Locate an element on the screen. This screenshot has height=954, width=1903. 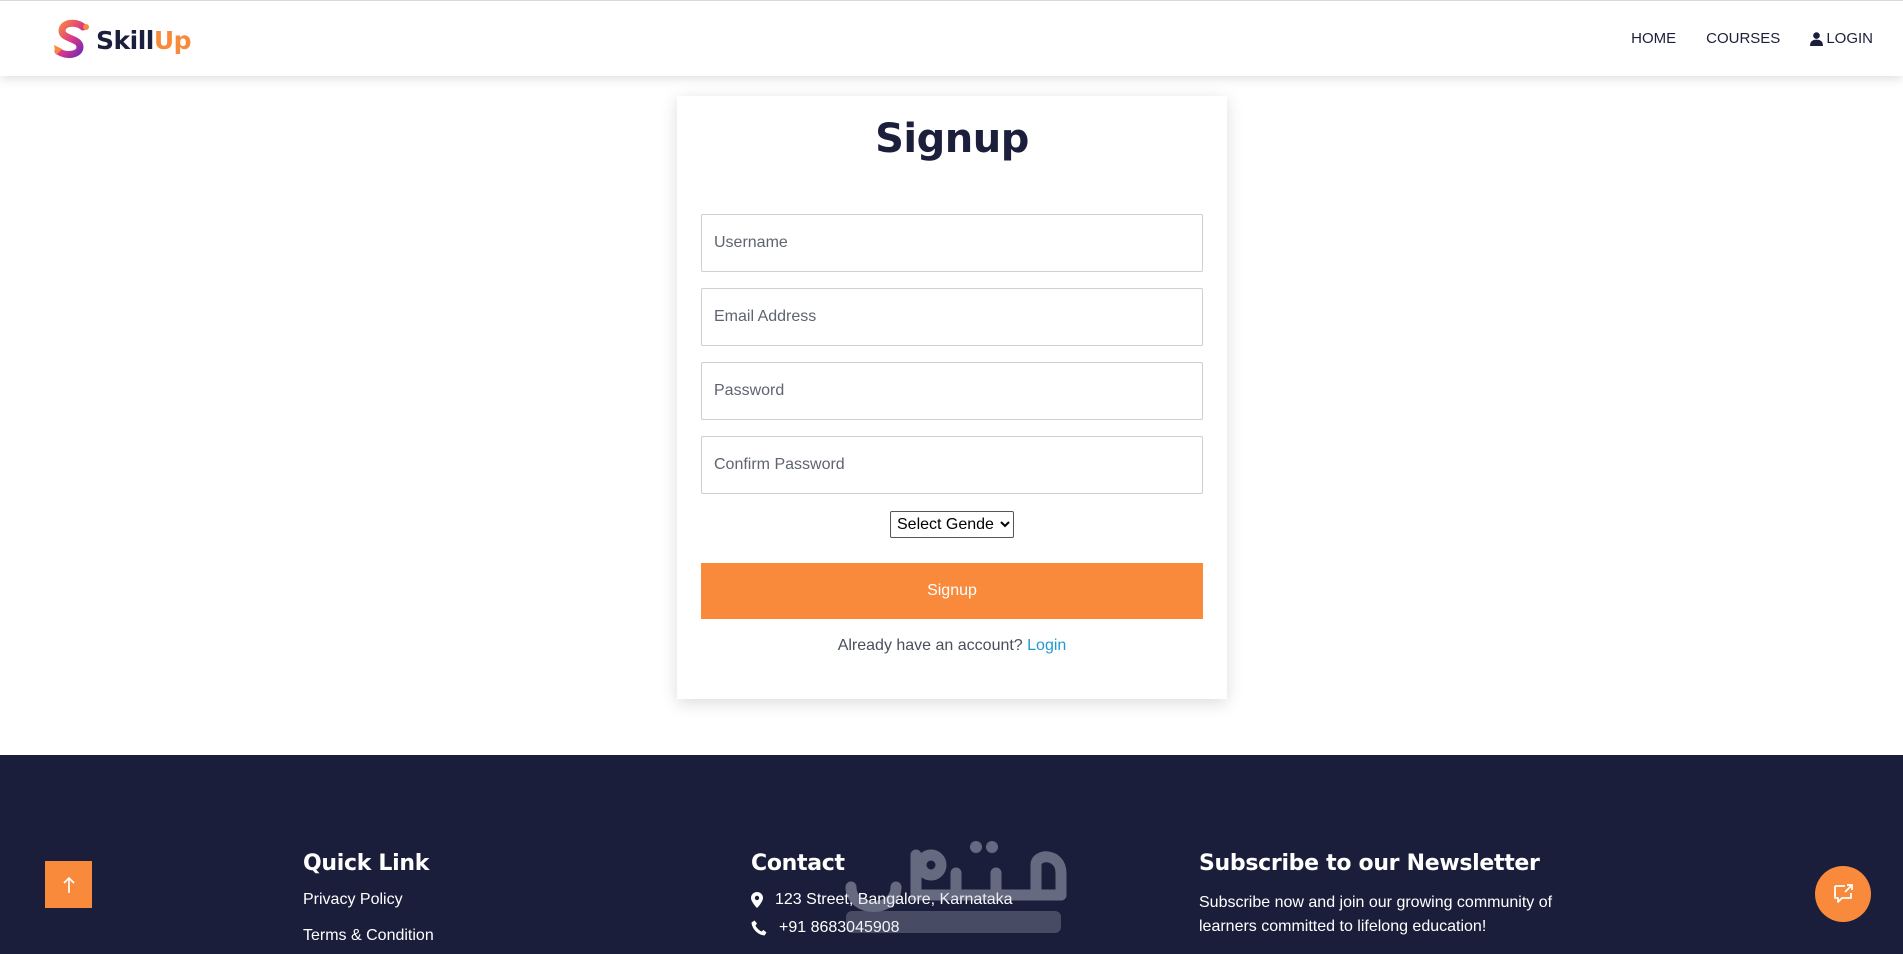
phone-text: +91 8683045908 is located at coordinates (839, 927).